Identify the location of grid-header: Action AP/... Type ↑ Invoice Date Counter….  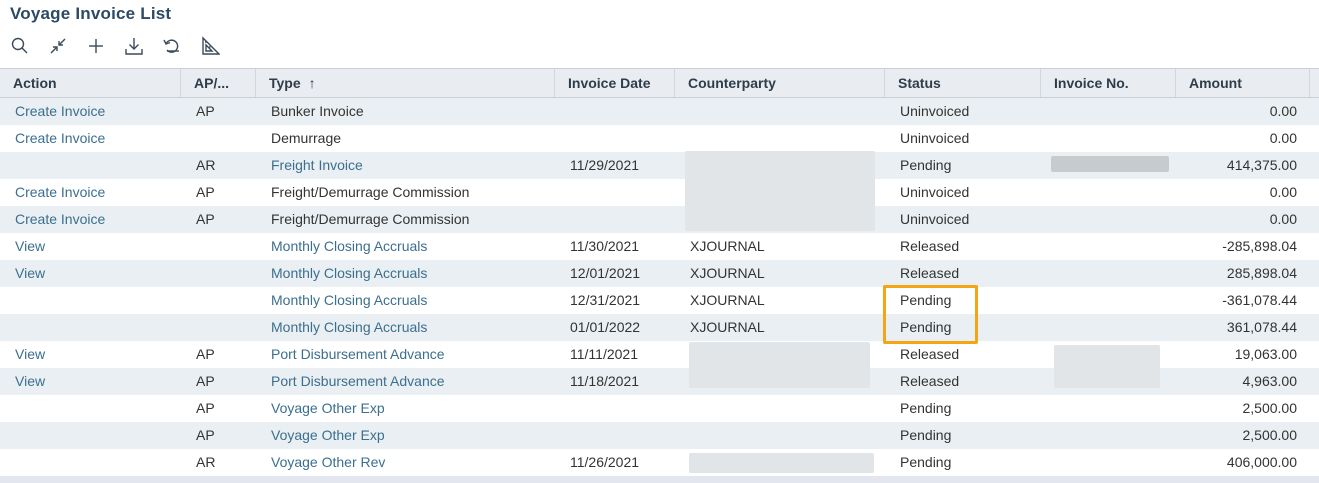
(659, 83).